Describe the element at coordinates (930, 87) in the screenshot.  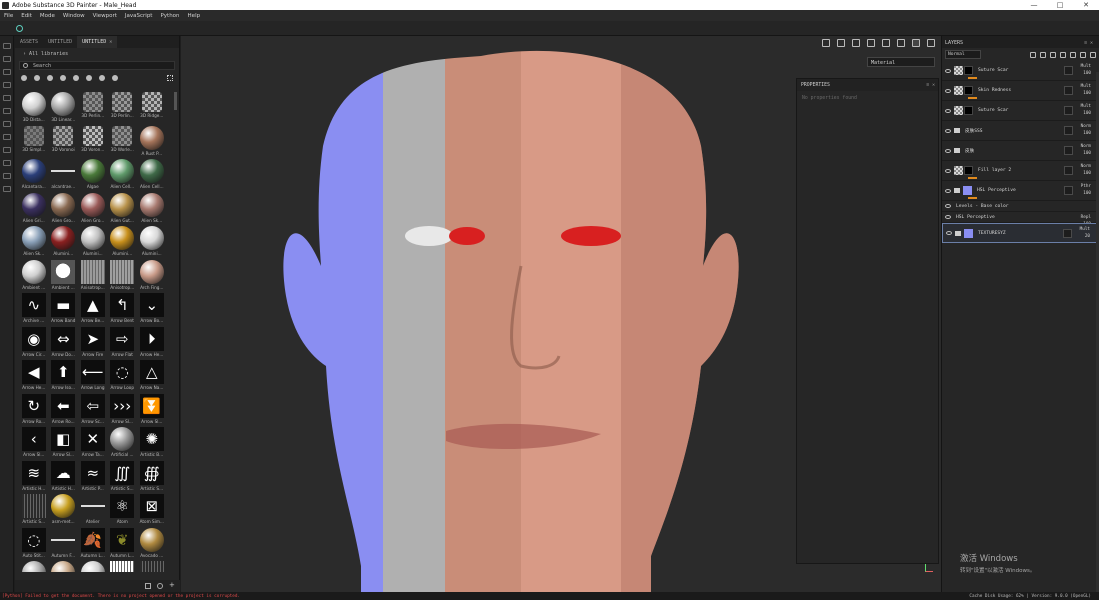
I see `properties-panel-controls: ≡ ✕` at that location.